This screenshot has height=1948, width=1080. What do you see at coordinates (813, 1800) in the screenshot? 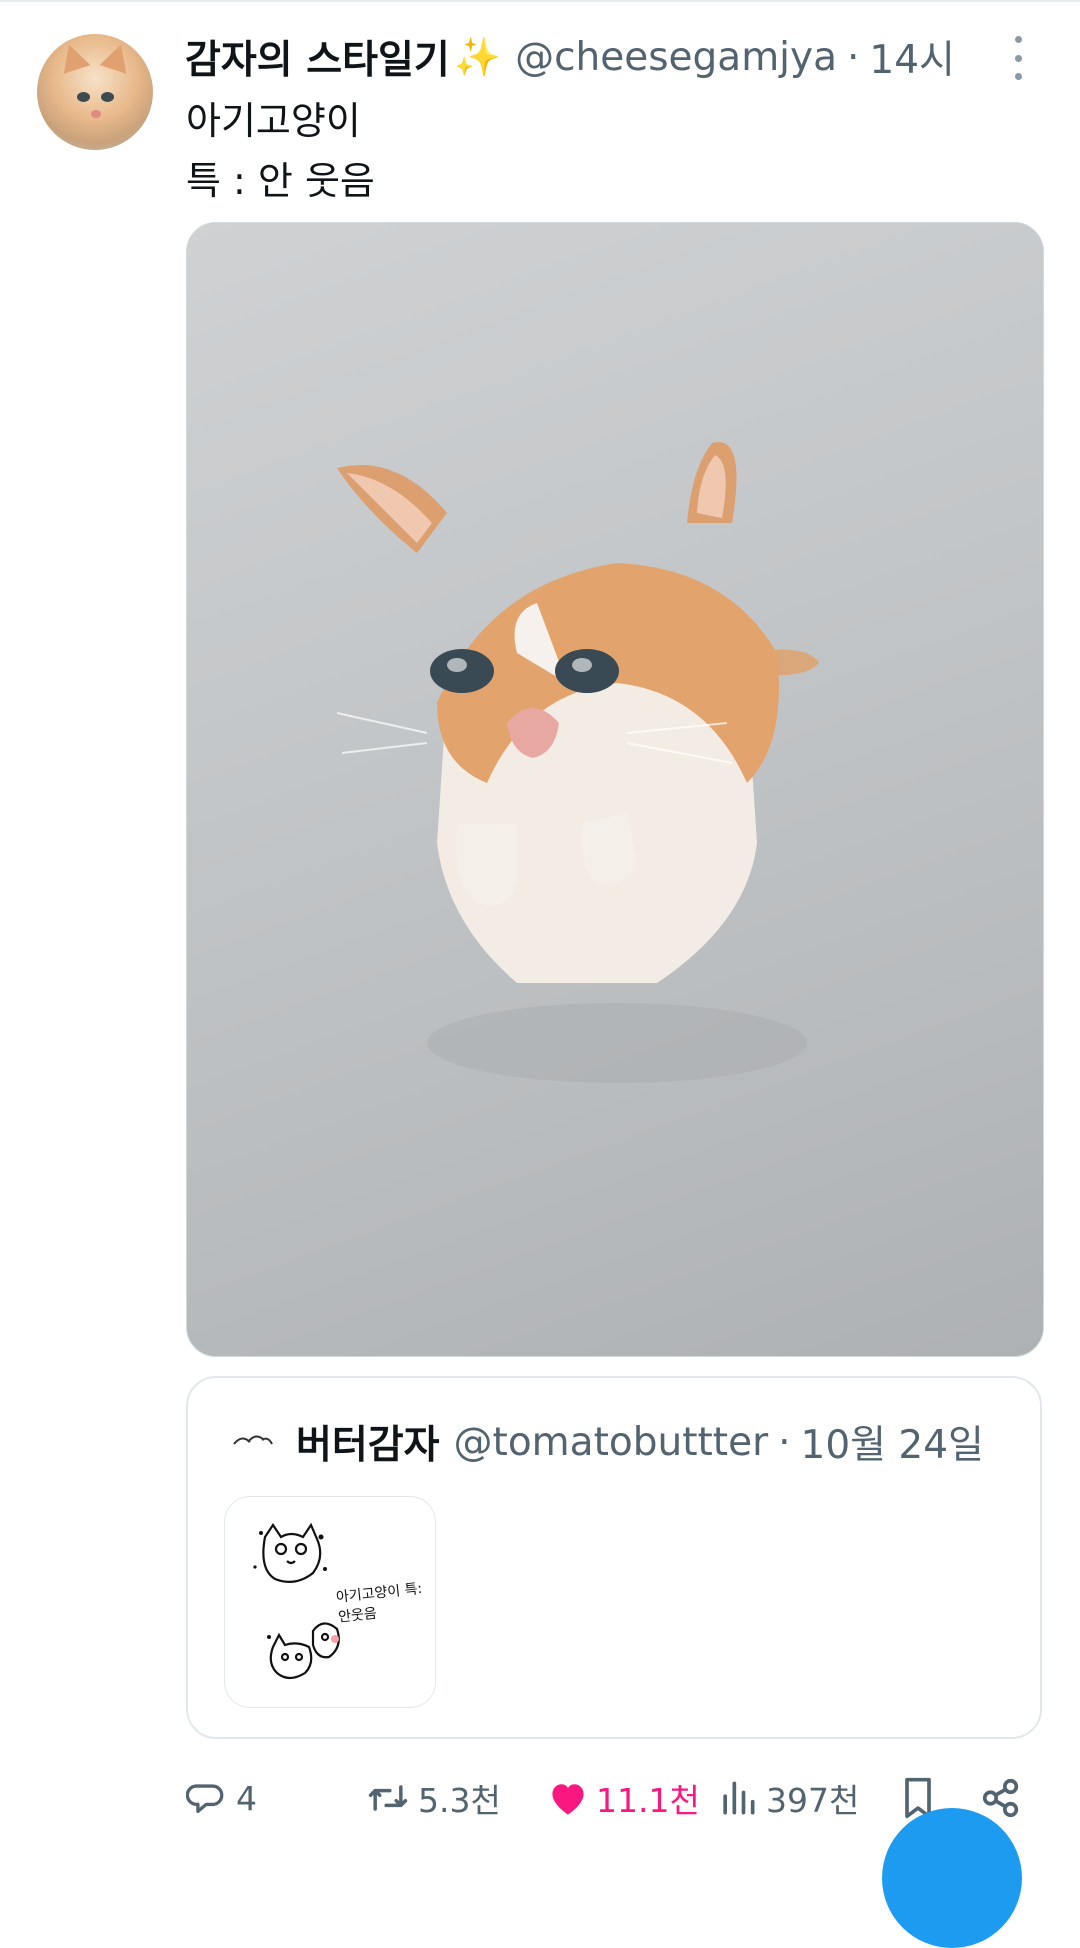
I see `views-count: 397천` at bounding box center [813, 1800].